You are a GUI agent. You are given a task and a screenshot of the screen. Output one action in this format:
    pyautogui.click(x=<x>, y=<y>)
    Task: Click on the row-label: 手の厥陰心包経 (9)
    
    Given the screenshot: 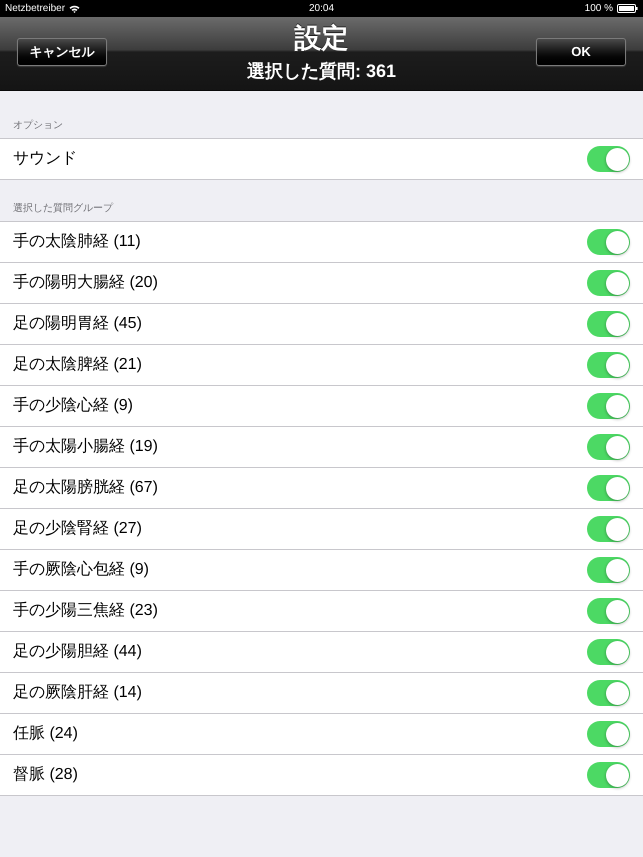 What is the action you would take?
    pyautogui.click(x=81, y=570)
    